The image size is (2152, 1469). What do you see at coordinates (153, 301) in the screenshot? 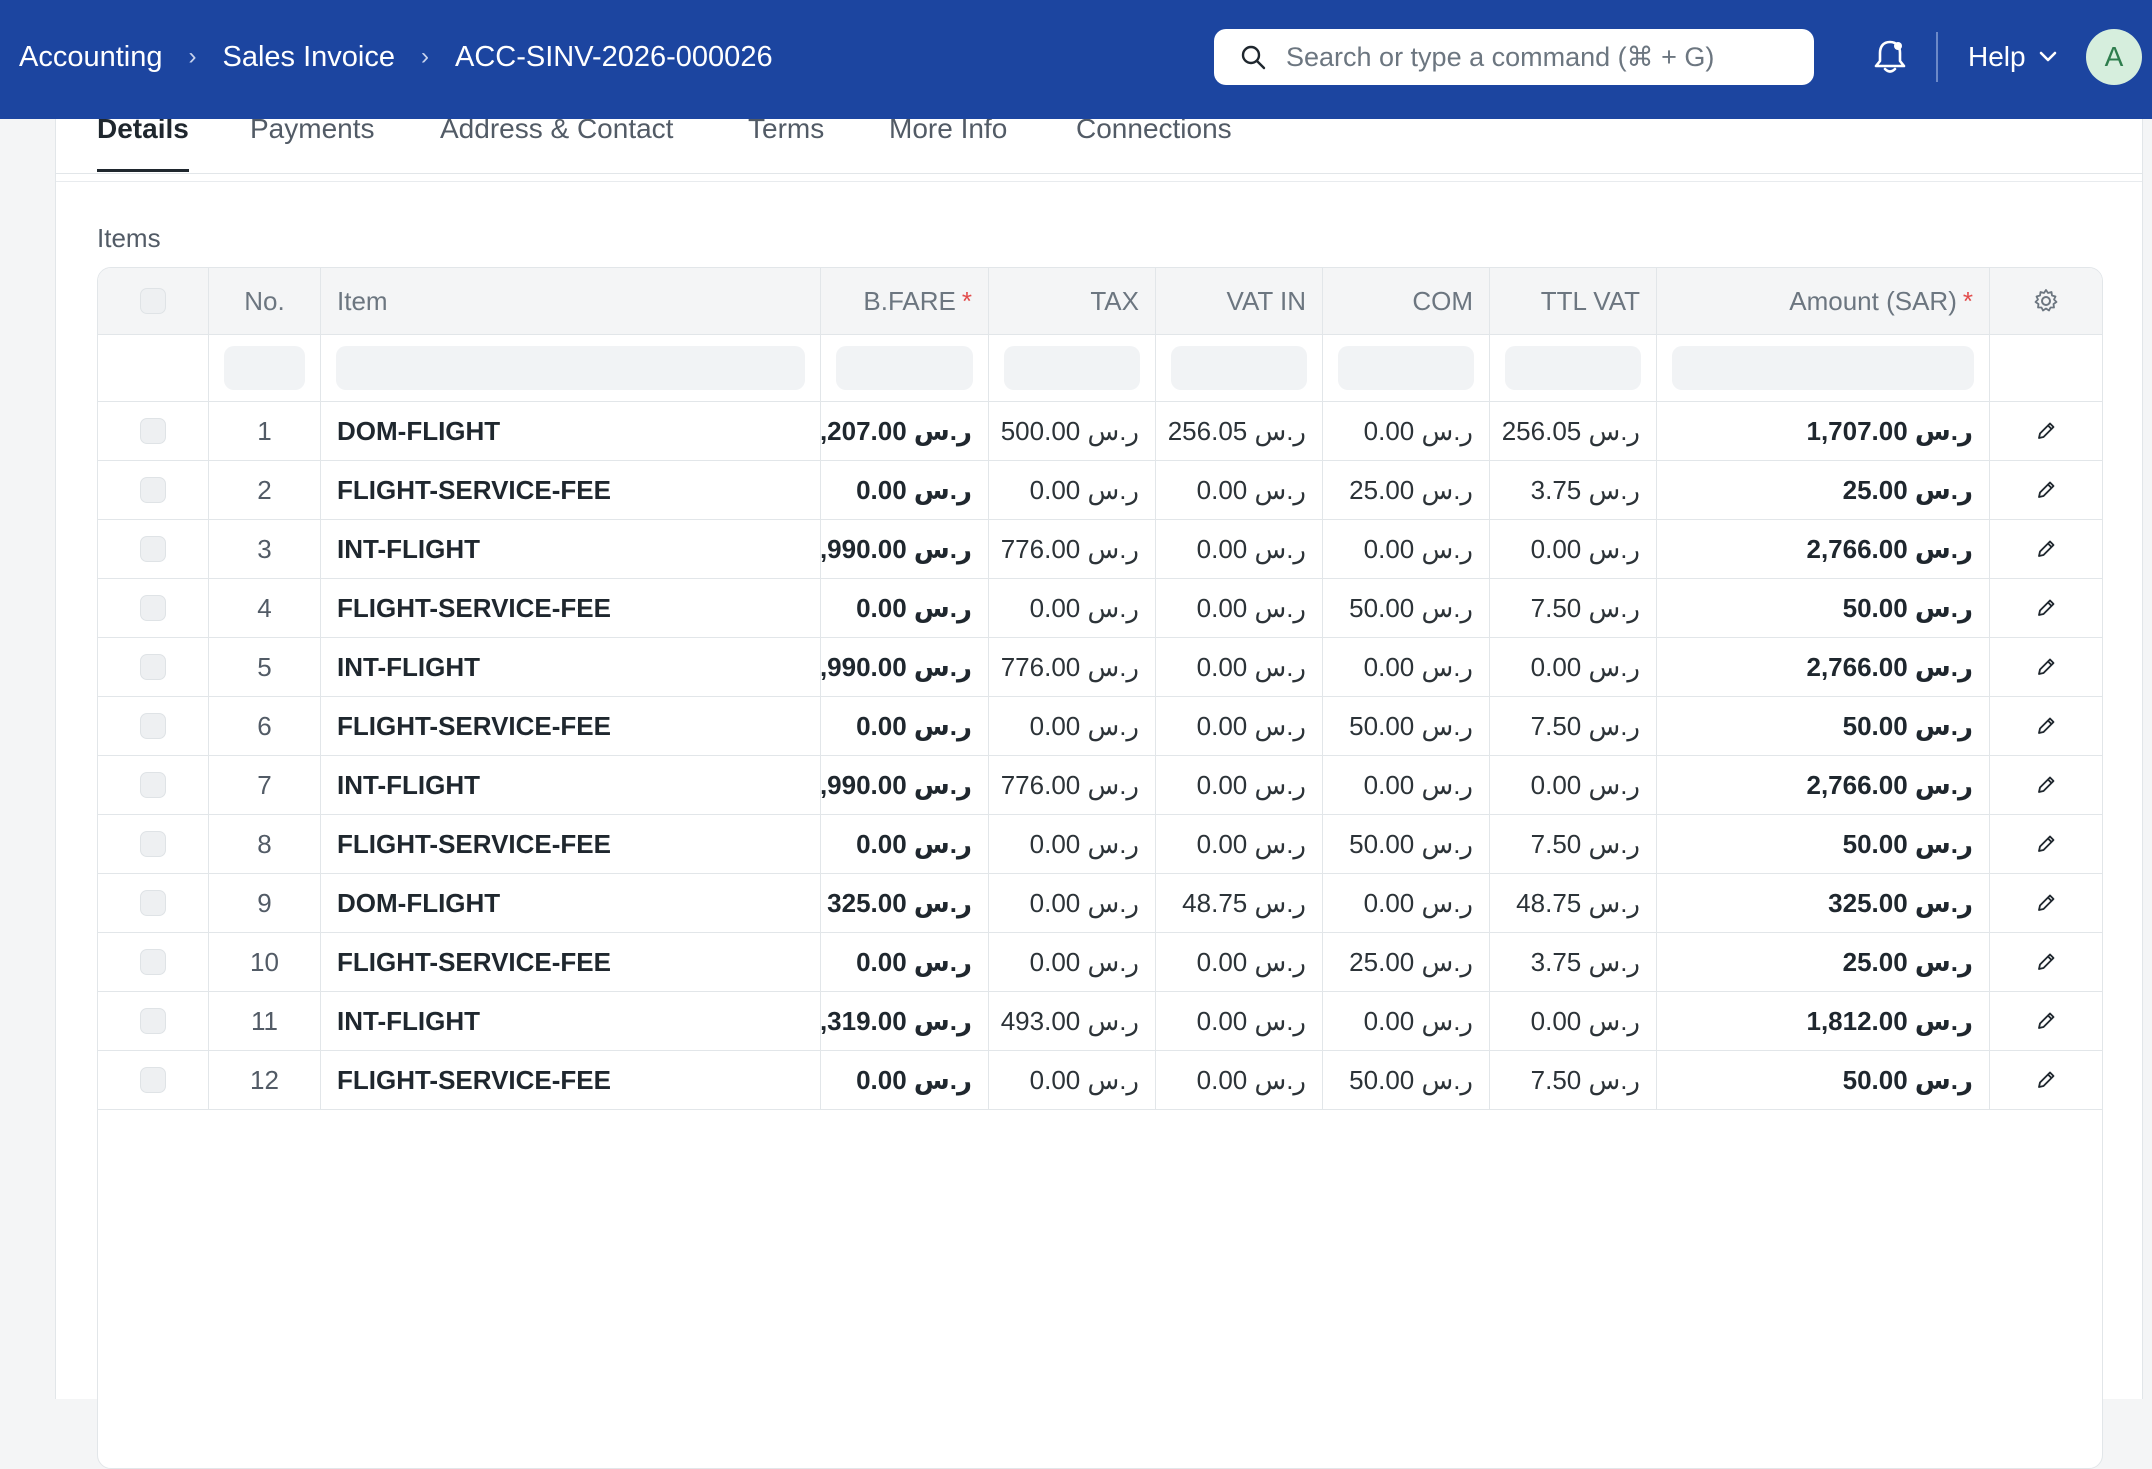
I see `select-all-checkbox` at bounding box center [153, 301].